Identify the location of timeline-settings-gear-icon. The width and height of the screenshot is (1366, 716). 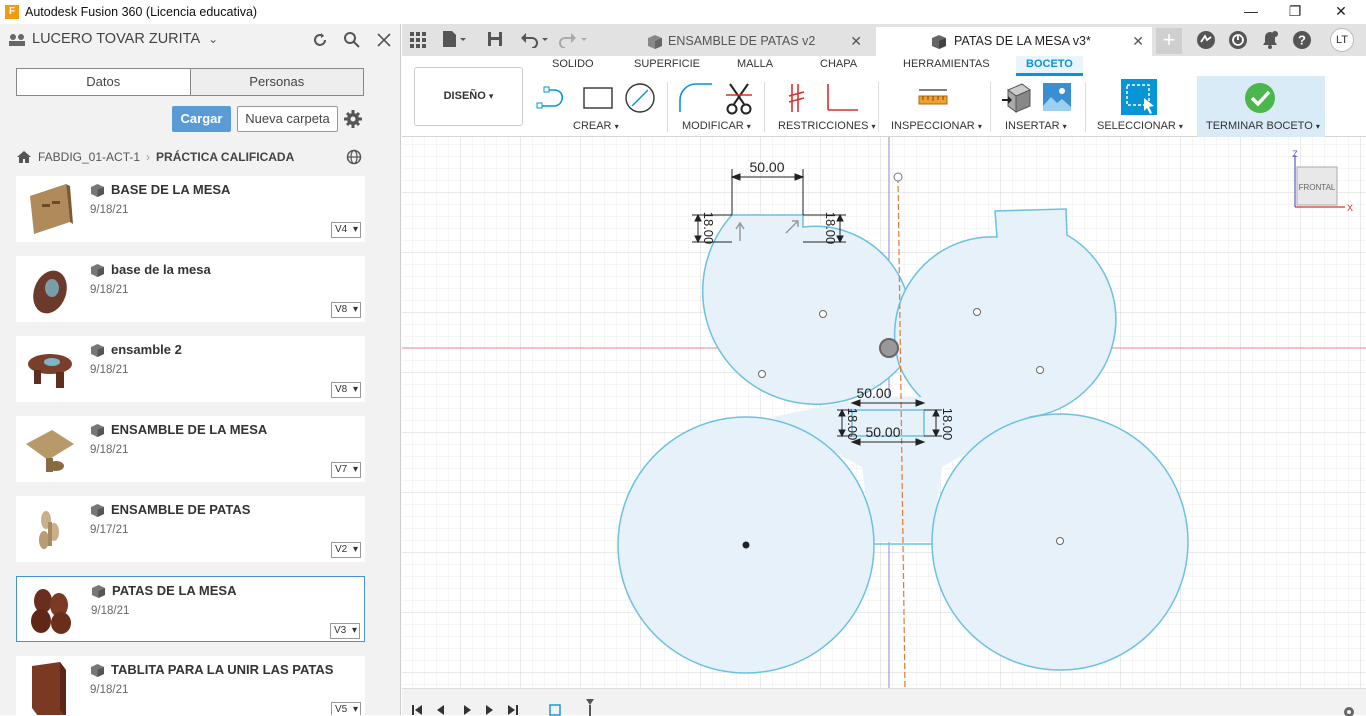
(1349, 710).